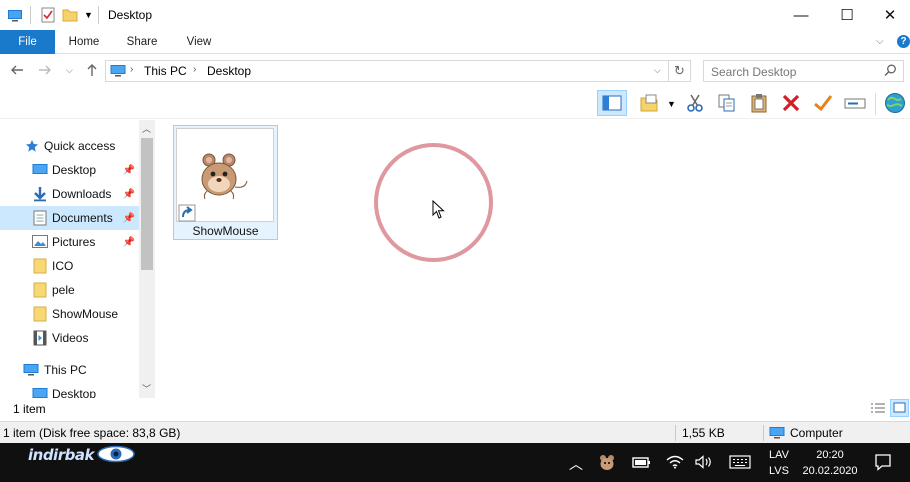  I want to click on download-icon, so click(40, 194).